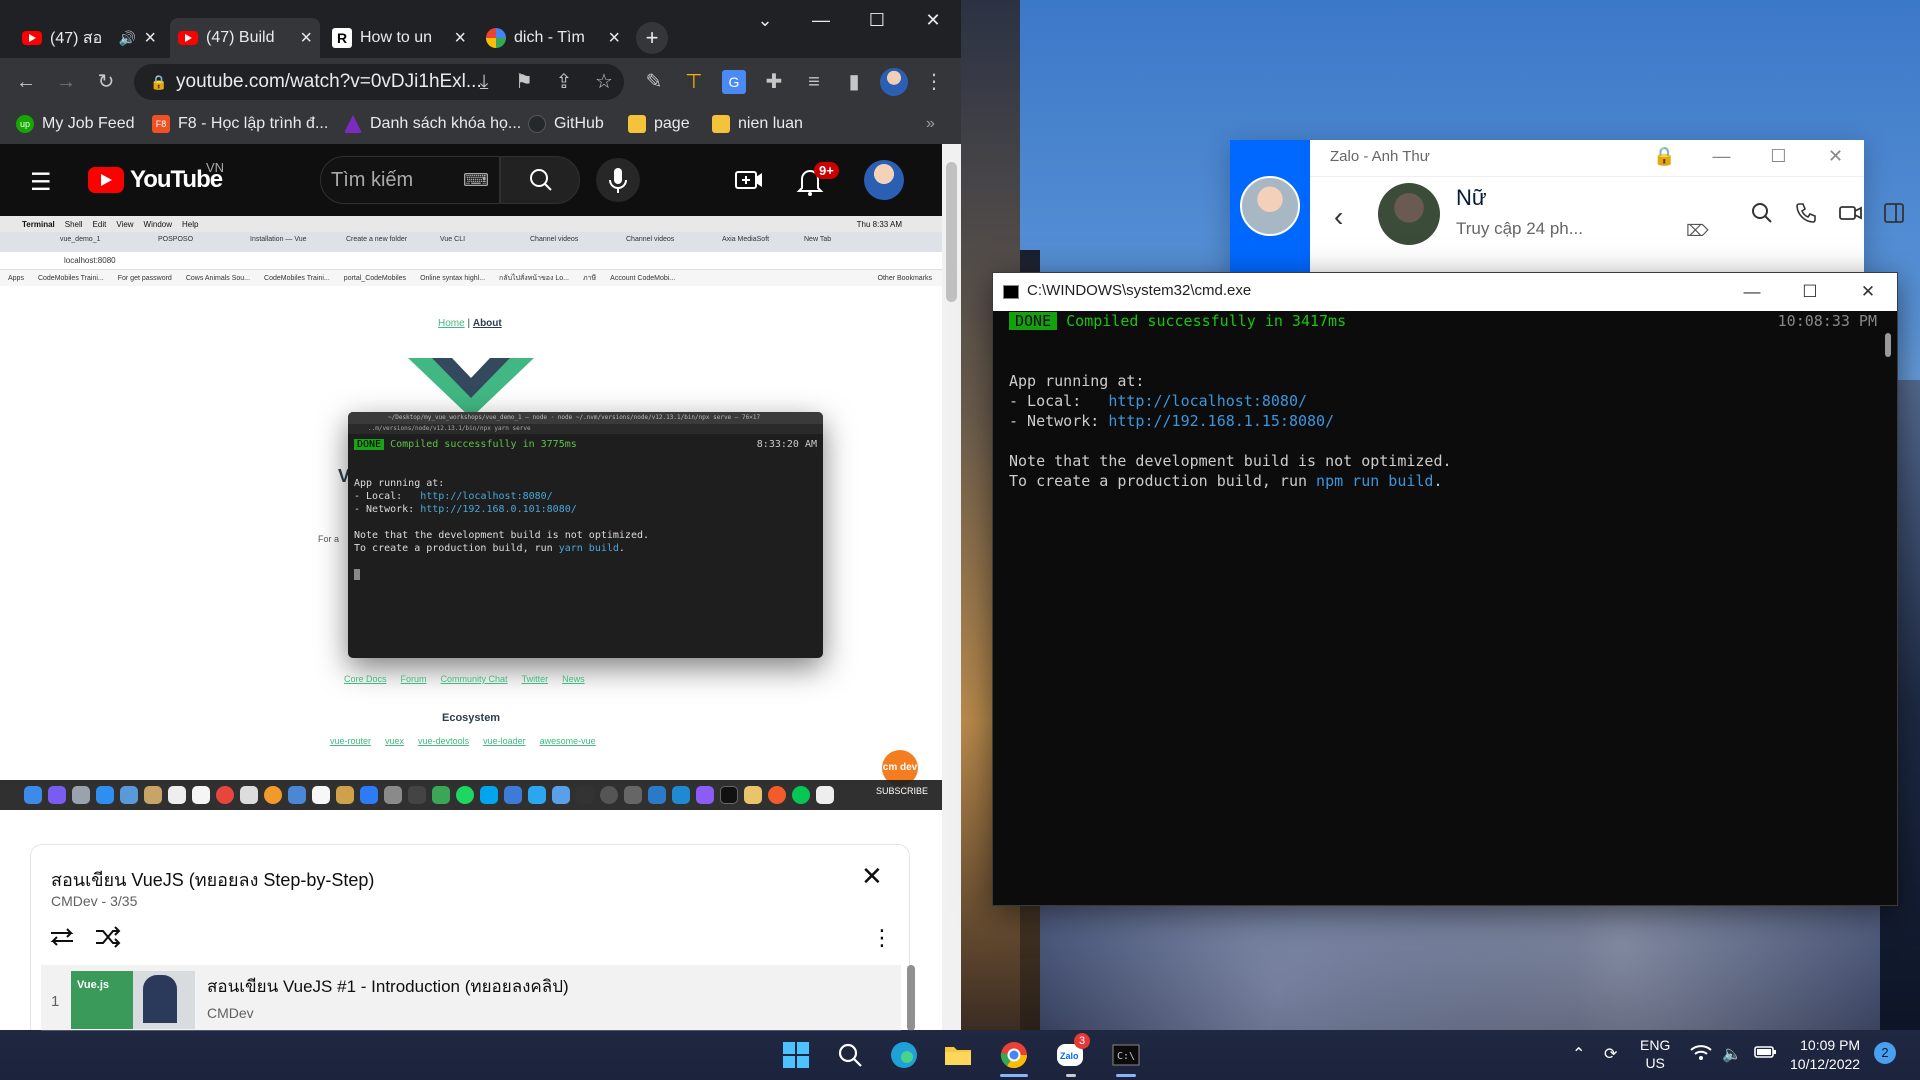 Image resolution: width=1920 pixels, height=1080 pixels. What do you see at coordinates (564, 82) in the screenshot?
I see `share-icon: ⇪` at bounding box center [564, 82].